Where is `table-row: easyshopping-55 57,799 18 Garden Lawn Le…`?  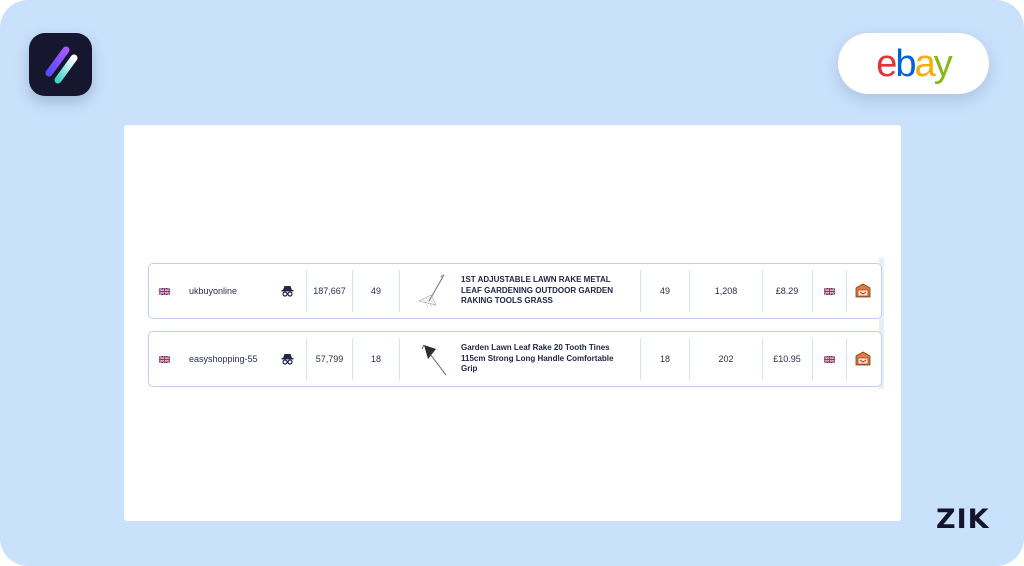 table-row: easyshopping-55 57,799 18 Garden Lawn Le… is located at coordinates (515, 359).